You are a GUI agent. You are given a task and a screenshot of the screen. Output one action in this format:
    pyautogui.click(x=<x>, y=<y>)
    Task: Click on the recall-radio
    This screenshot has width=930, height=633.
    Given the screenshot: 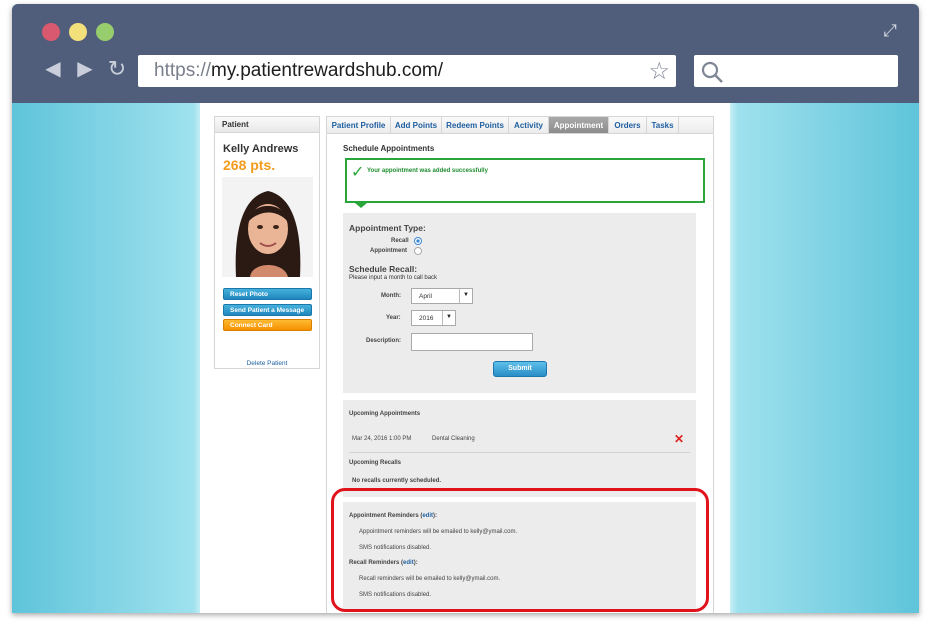 What is the action you would take?
    pyautogui.click(x=418, y=241)
    